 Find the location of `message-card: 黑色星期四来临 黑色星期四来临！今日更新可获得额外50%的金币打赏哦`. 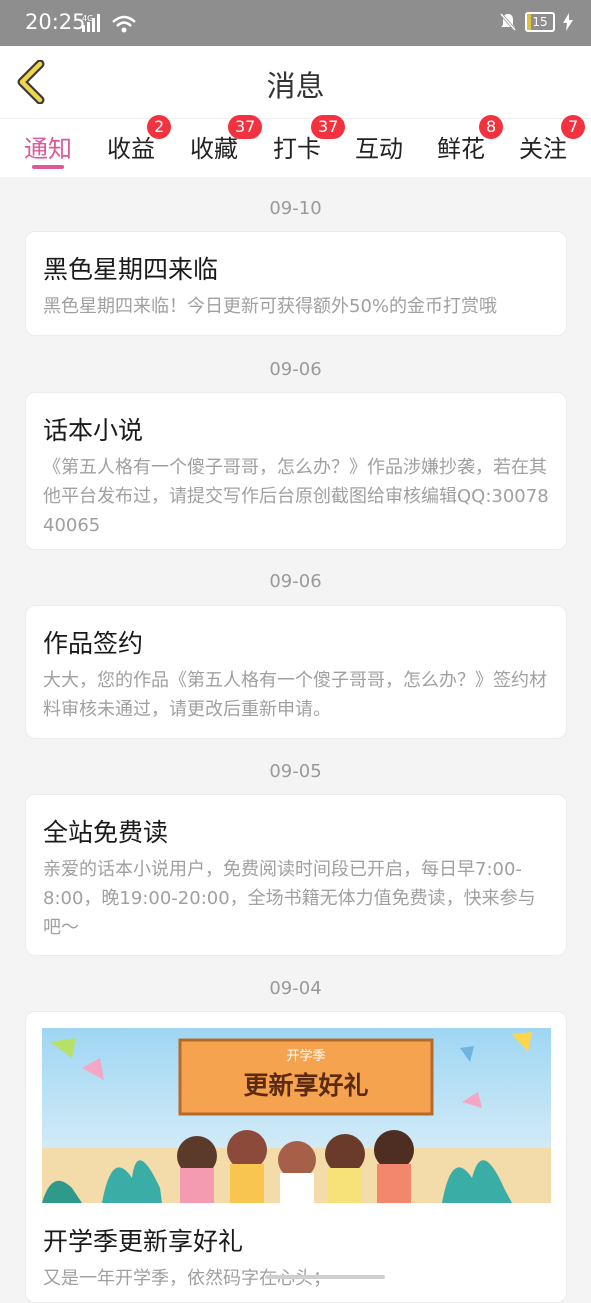

message-card: 黑色星期四来临 黑色星期四来临！今日更新可获得额外50%的金币打赏哦 is located at coordinates (296, 283).